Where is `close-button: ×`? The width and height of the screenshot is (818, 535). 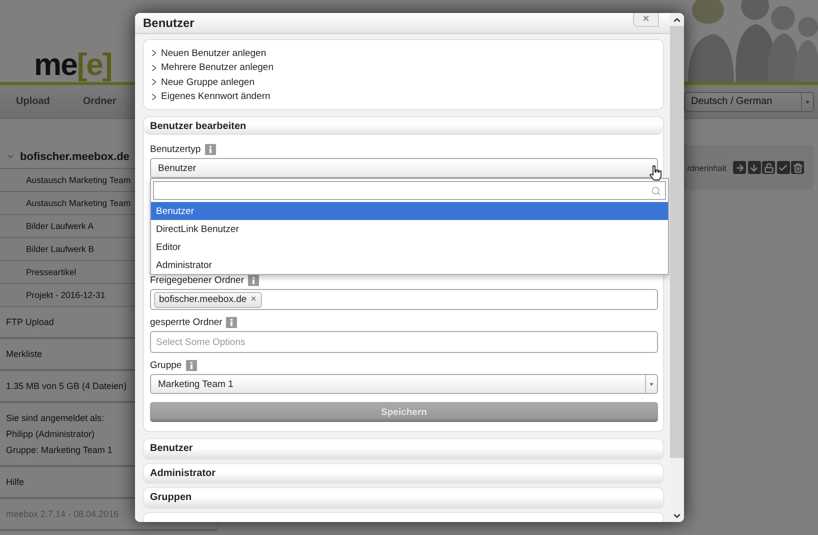
close-button: × is located at coordinates (646, 20).